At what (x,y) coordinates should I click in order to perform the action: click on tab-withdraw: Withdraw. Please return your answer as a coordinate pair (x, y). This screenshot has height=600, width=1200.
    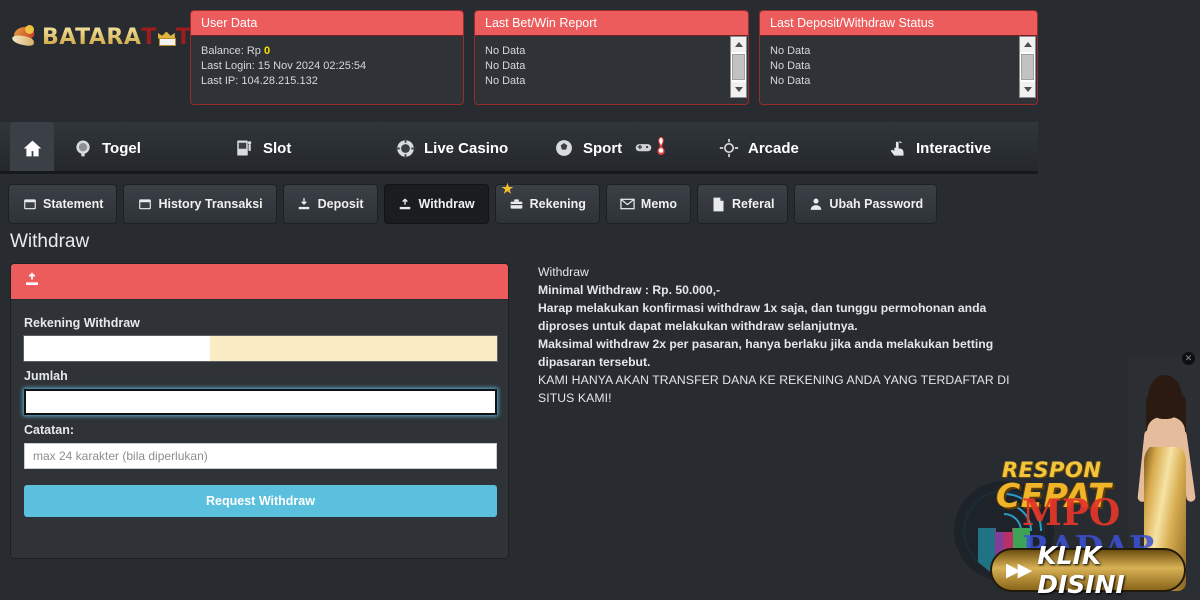
    Looking at the image, I should click on (436, 204).